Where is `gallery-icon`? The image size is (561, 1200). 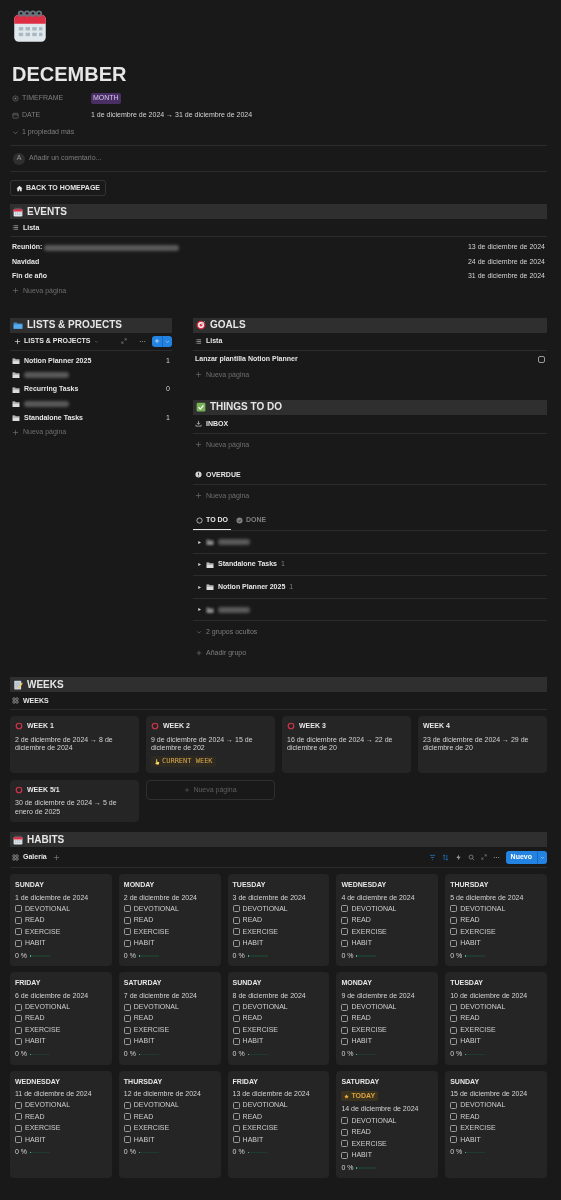 gallery-icon is located at coordinates (15, 857).